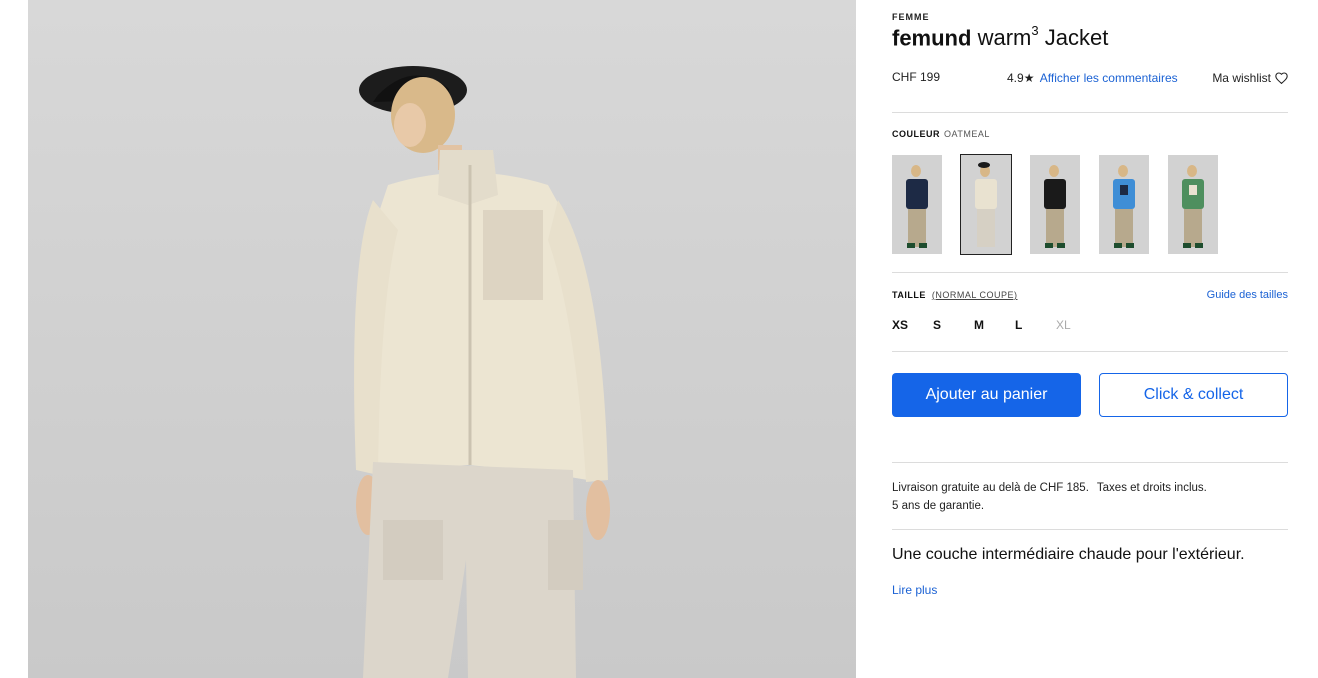 The image size is (1318, 678). I want to click on selected-color: OATMEAL, so click(967, 134).